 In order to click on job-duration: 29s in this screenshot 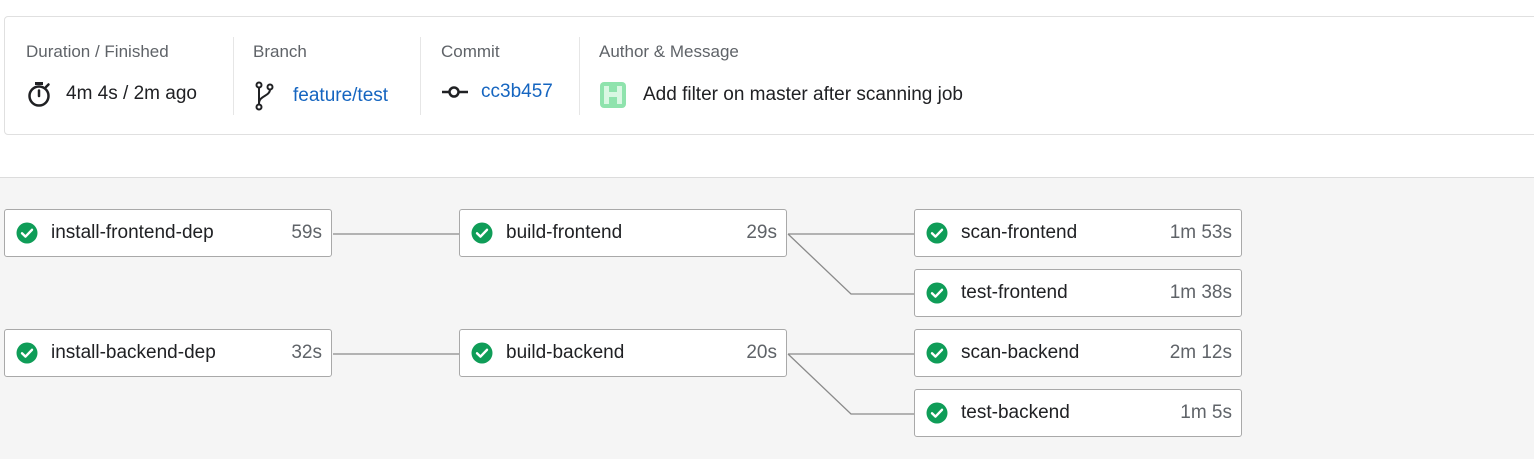, I will do `click(761, 232)`.